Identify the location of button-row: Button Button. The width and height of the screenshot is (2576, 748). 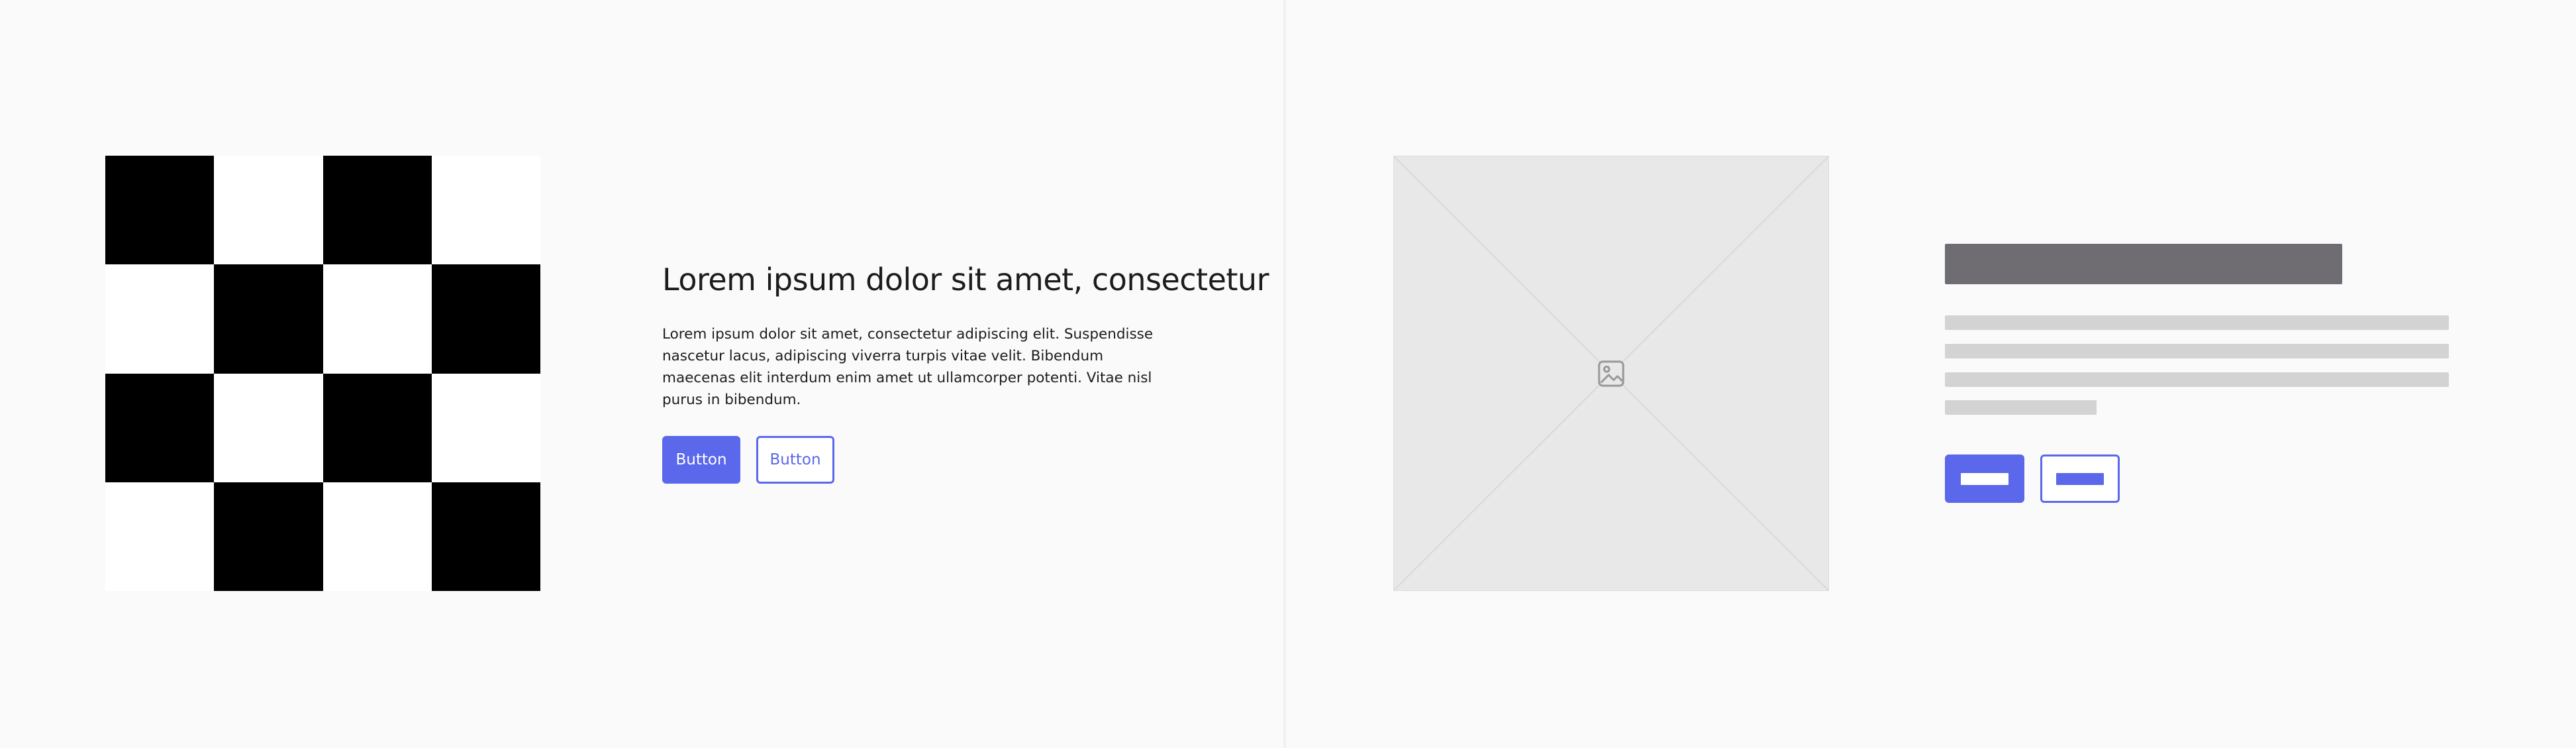
(913, 460).